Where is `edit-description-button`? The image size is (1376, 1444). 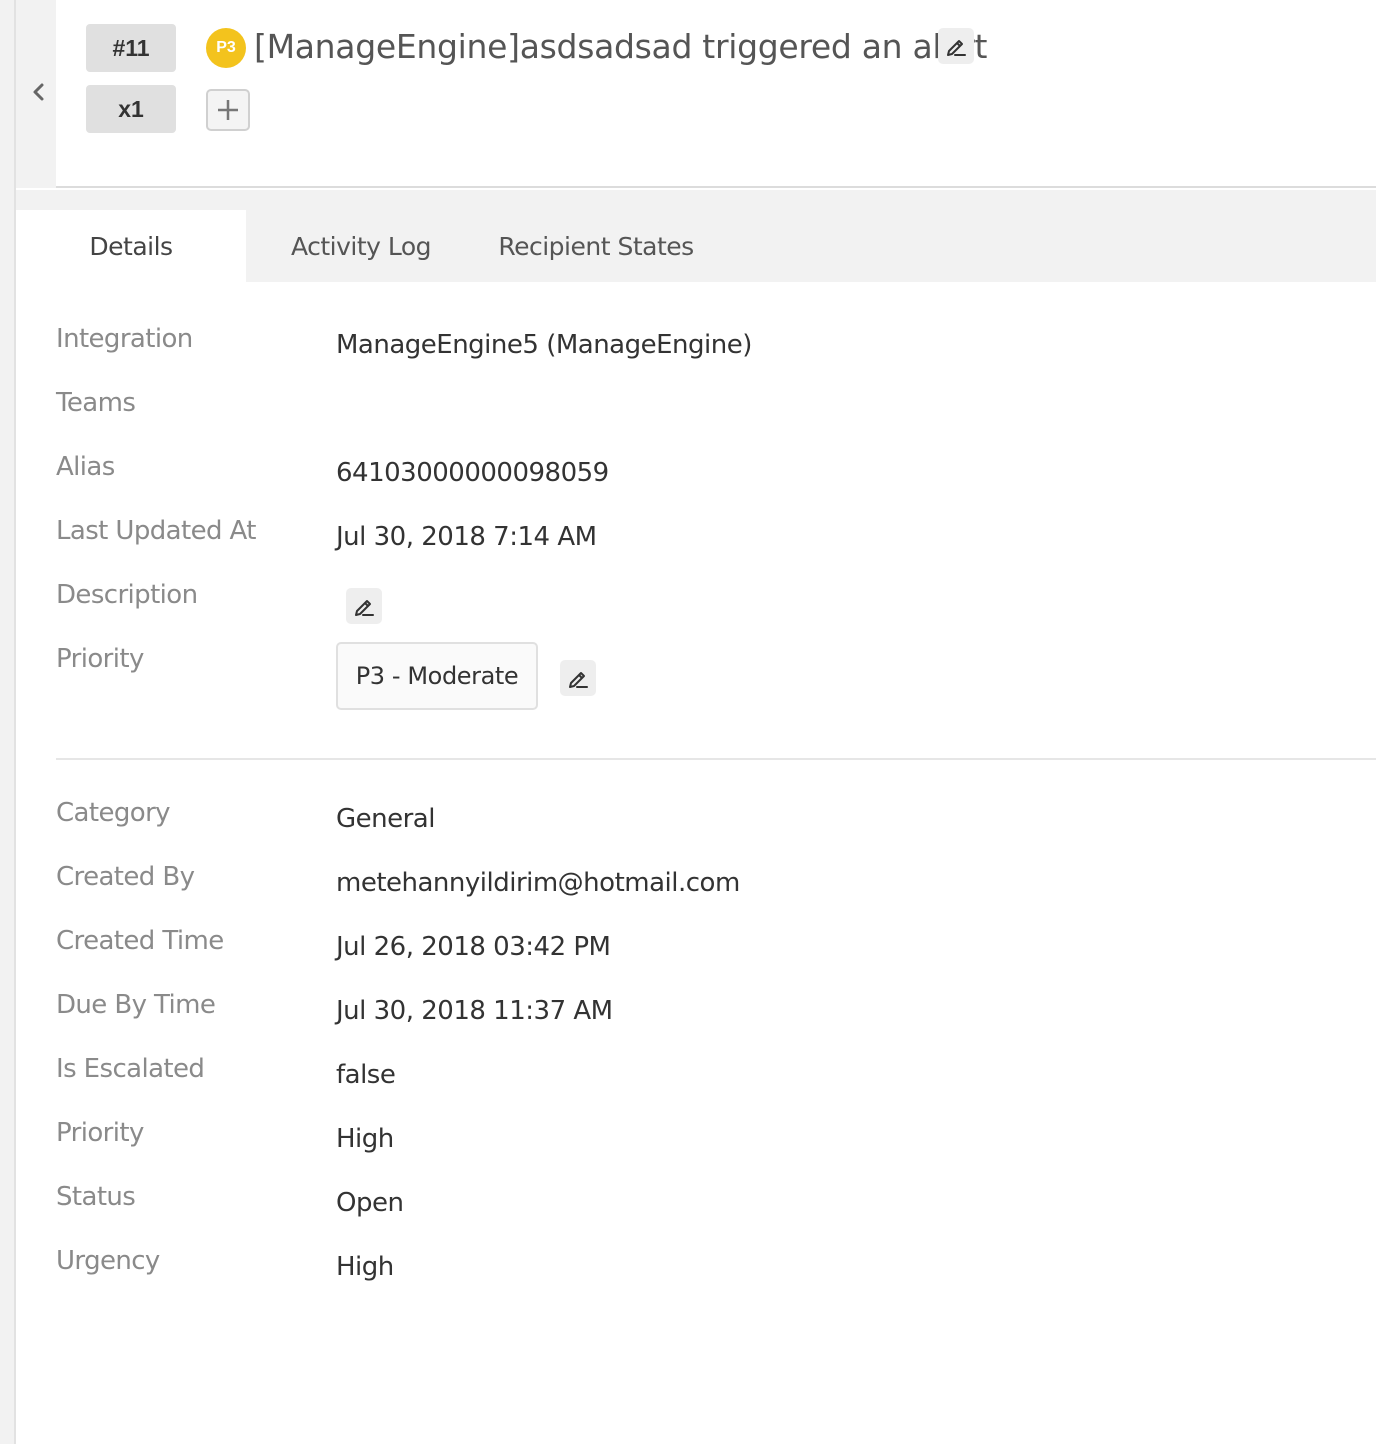 edit-description-button is located at coordinates (364, 606).